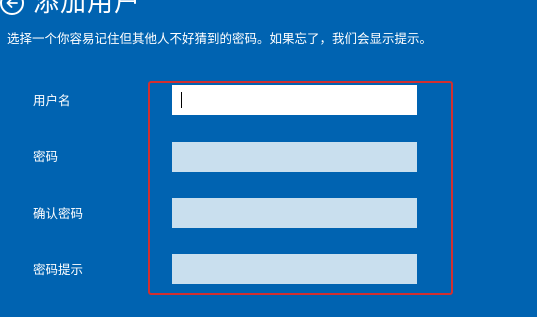 The width and height of the screenshot is (537, 317). What do you see at coordinates (46, 156) in the screenshot?
I see `password-label: 密码` at bounding box center [46, 156].